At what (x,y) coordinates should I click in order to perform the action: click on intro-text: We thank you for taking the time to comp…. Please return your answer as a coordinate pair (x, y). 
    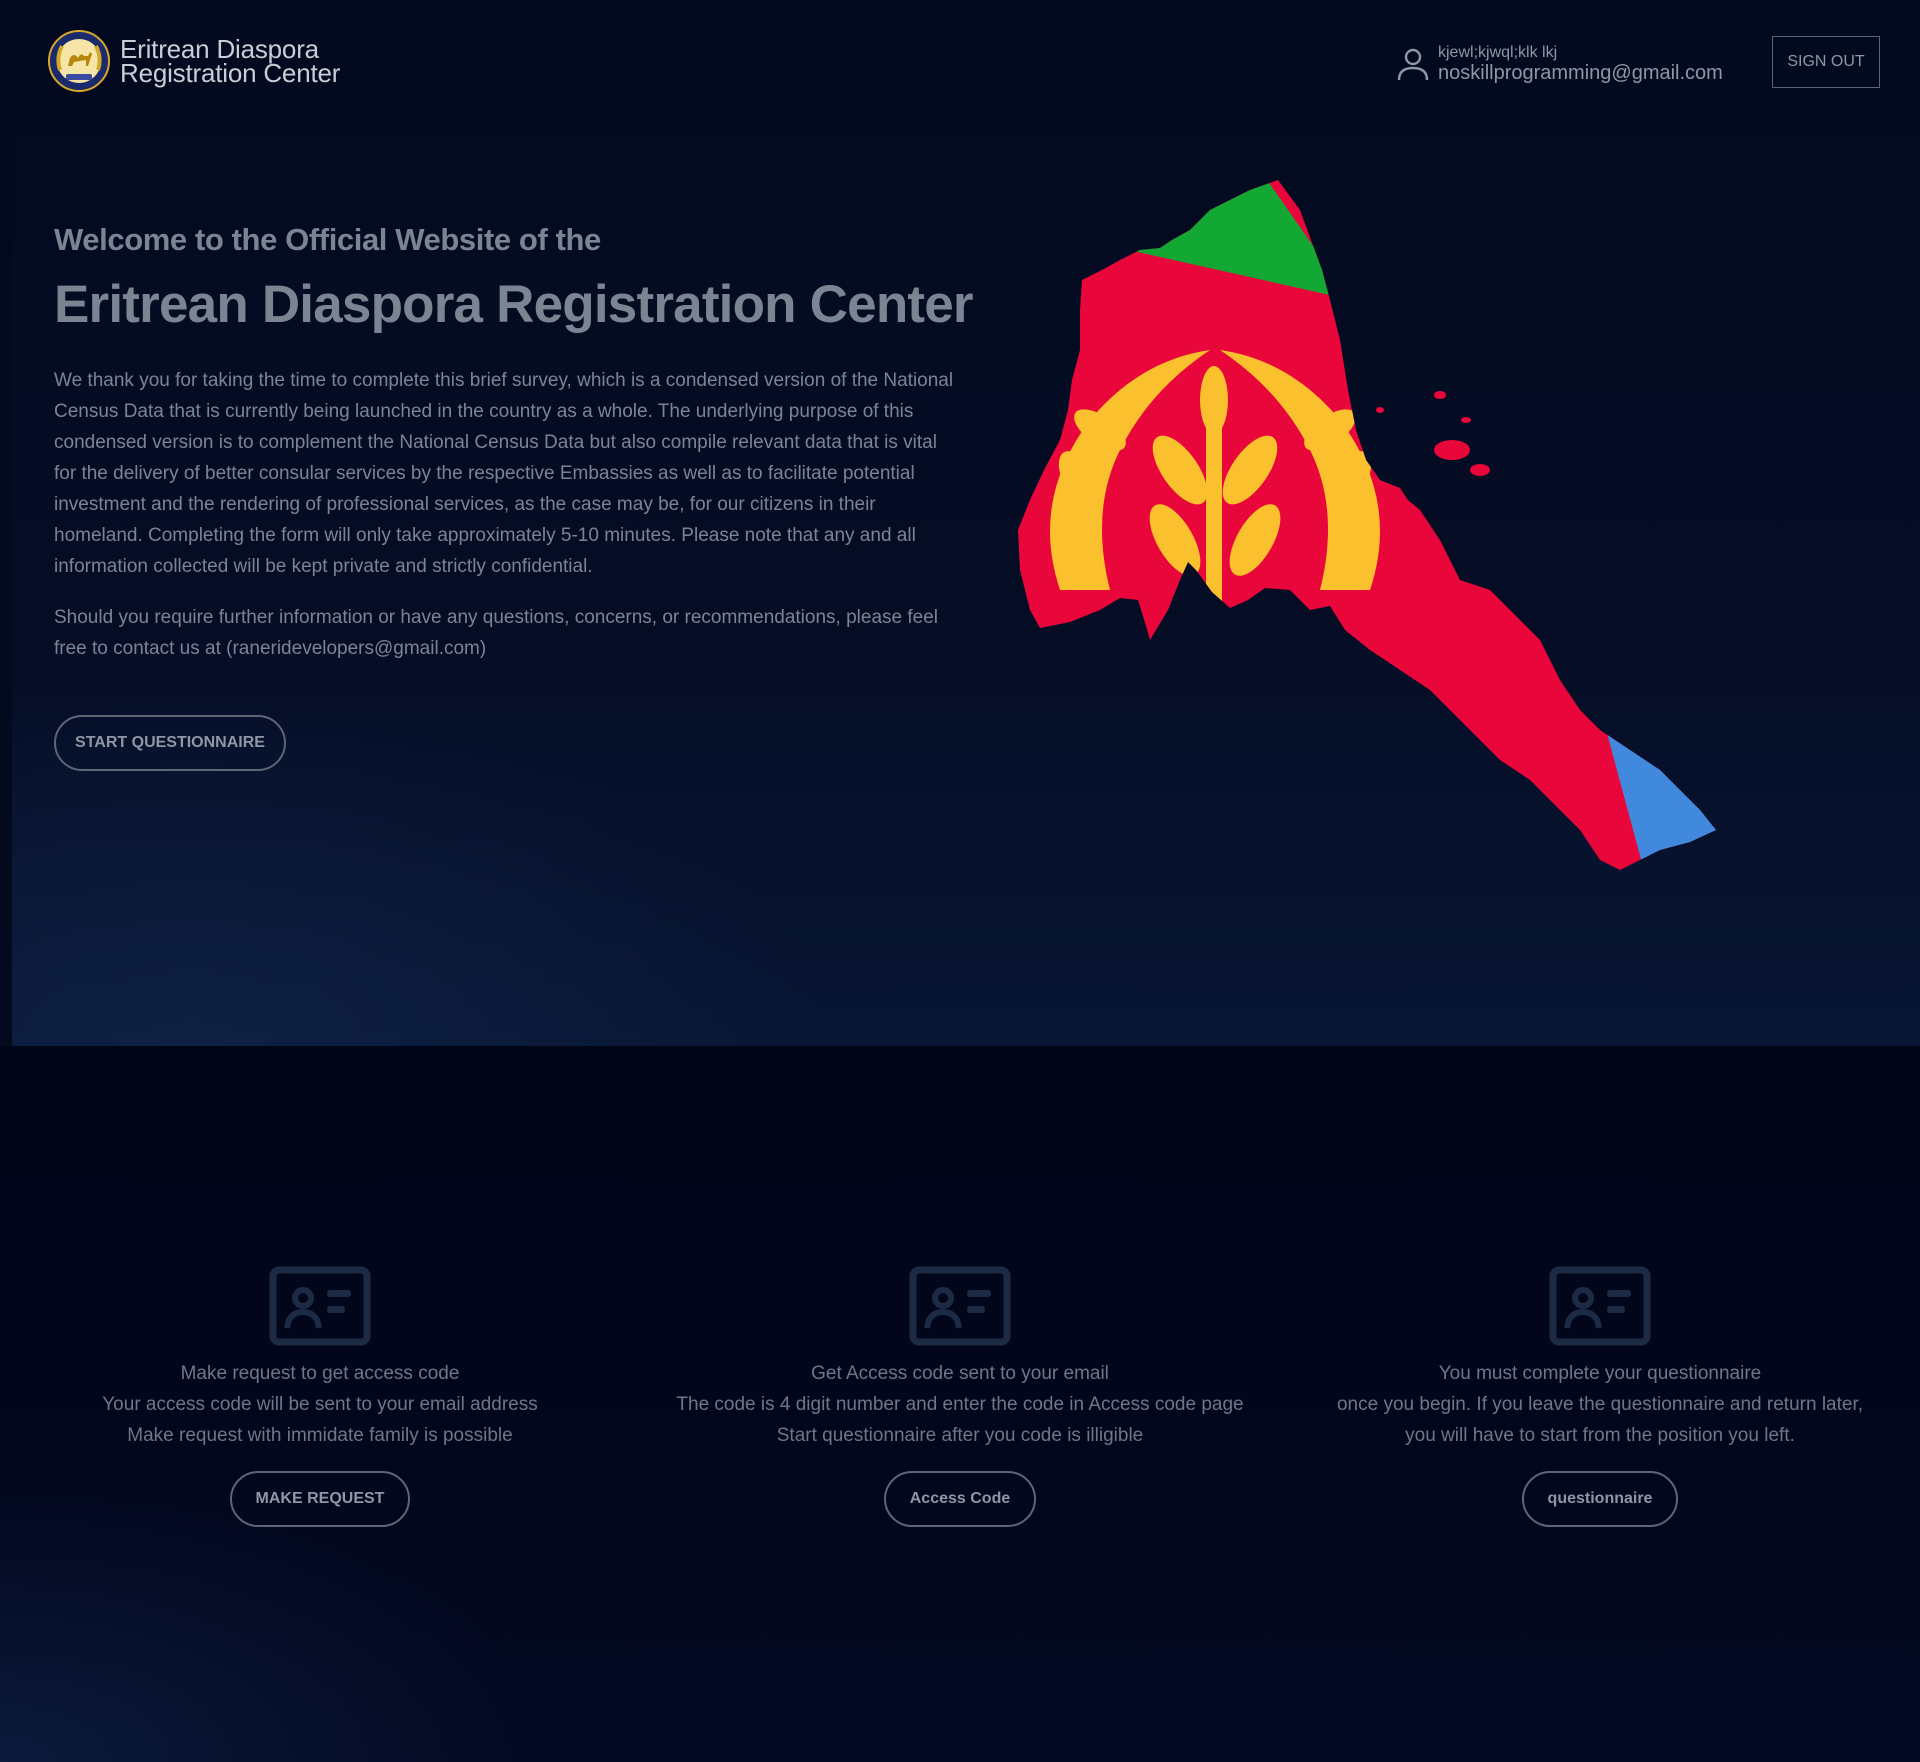
    Looking at the image, I should click on (504, 524).